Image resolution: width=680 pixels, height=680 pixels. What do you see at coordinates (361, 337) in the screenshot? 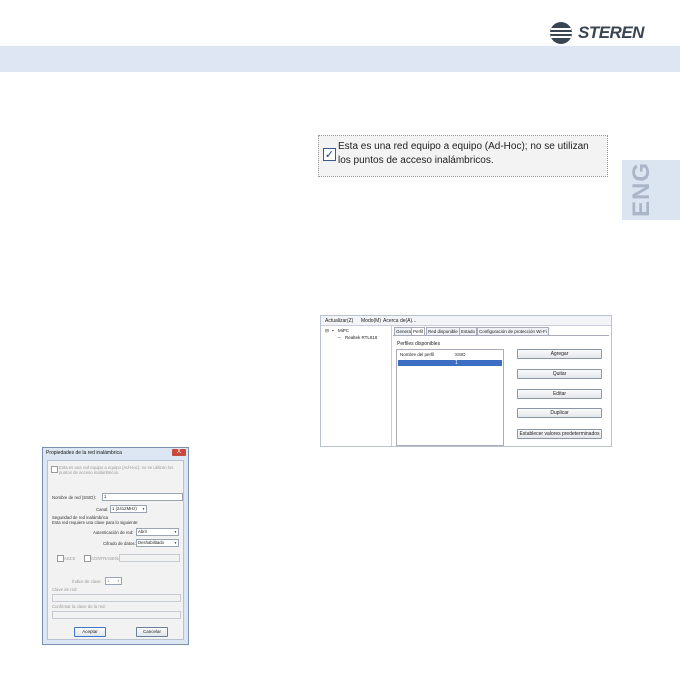
I see `tree-item-adapter: Realtek RTL818` at bounding box center [361, 337].